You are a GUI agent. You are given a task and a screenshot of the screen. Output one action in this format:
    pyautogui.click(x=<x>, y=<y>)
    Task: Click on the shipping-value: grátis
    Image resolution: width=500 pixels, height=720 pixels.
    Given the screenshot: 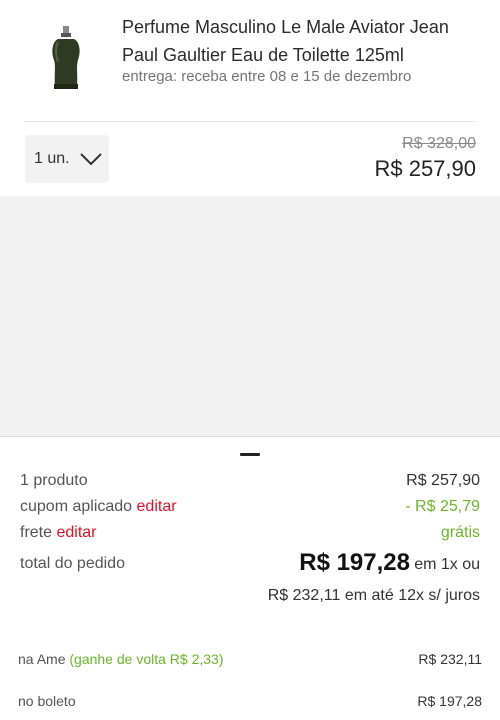 What is the action you would take?
    pyautogui.click(x=460, y=532)
    